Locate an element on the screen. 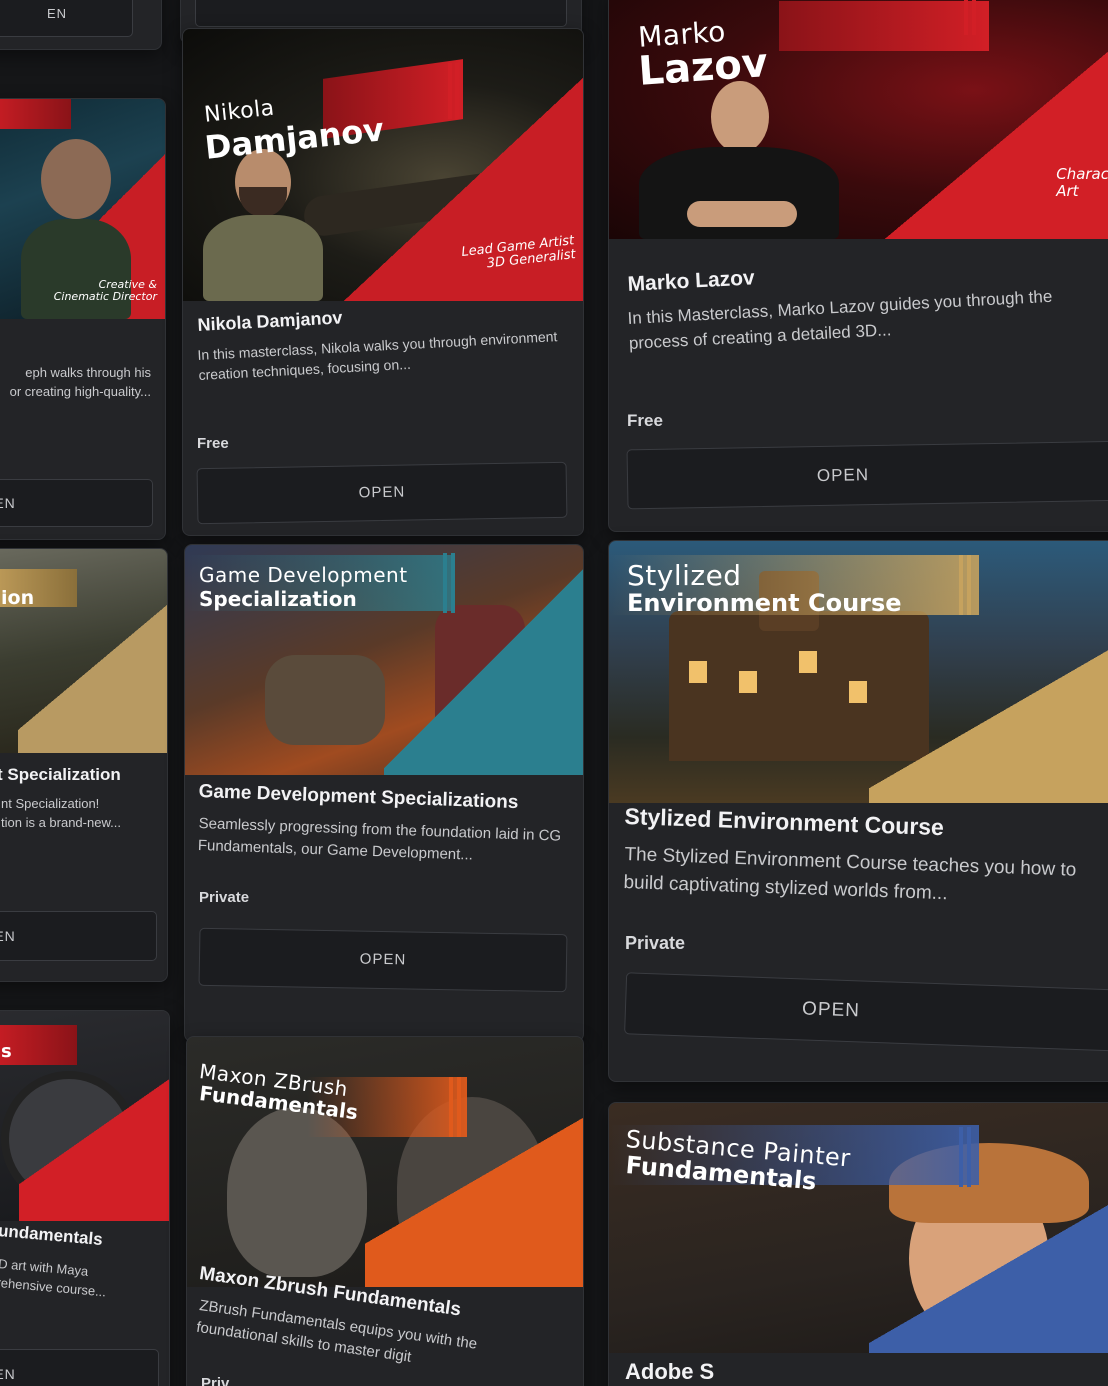 The width and height of the screenshot is (1108, 1386). thumbnail-title-line2: Environment Course is located at coordinates (764, 603).